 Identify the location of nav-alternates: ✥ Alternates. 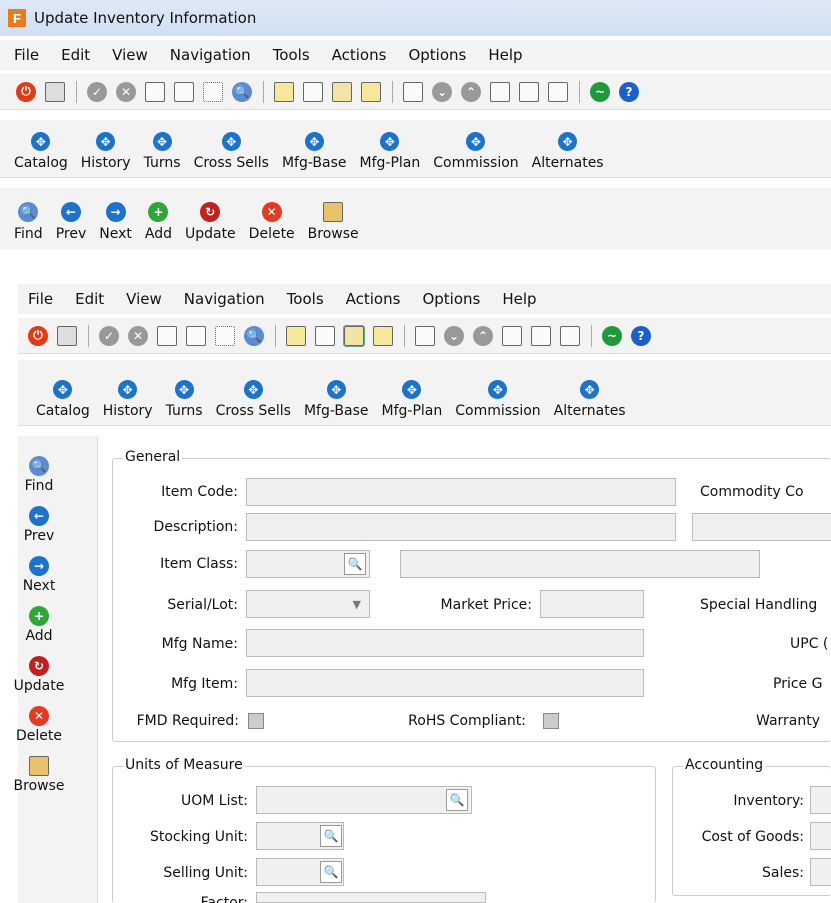
(590, 399).